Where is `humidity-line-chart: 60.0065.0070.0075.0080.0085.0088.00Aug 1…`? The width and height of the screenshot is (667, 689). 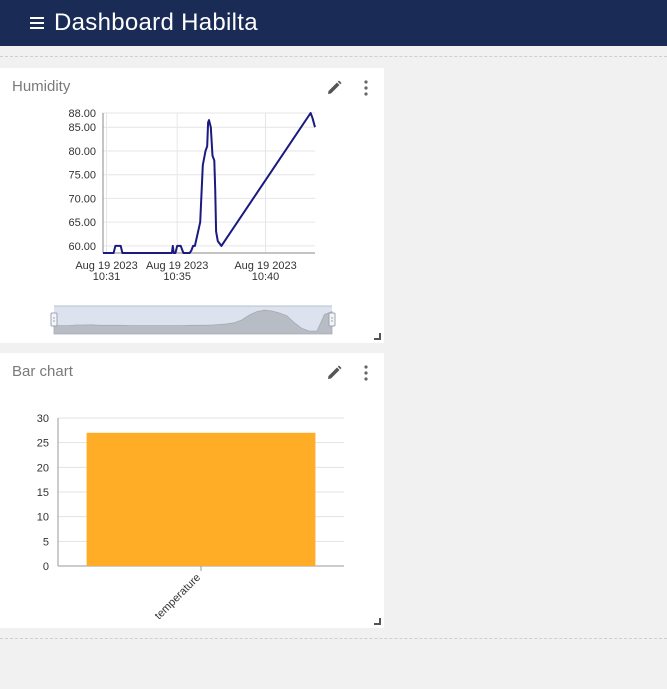 humidity-line-chart: 60.0065.0070.0075.0080.0085.0088.00Aug 1… is located at coordinates (193, 221).